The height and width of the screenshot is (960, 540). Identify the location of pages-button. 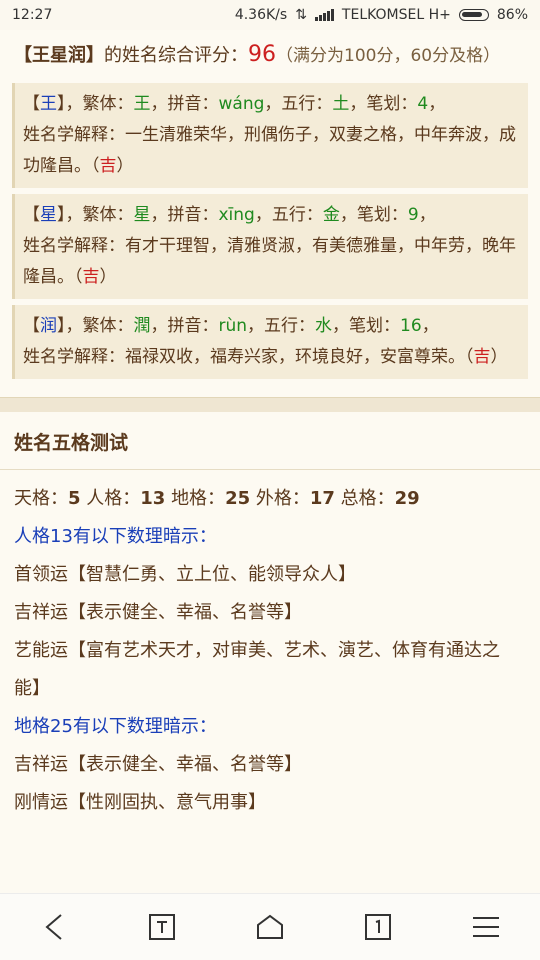
(378, 927).